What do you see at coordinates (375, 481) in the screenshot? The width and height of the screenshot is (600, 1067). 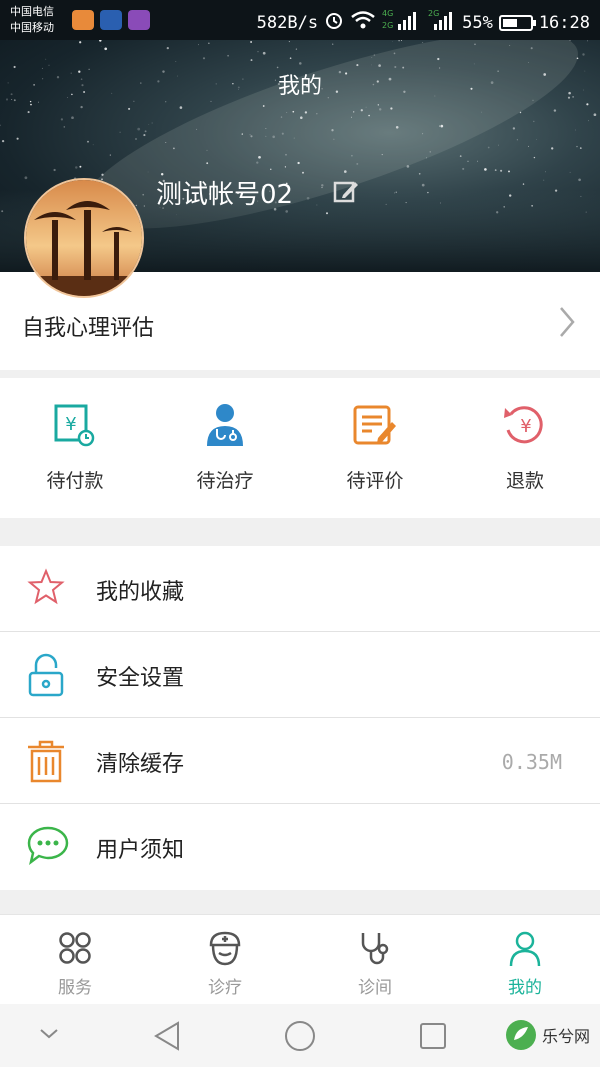 I see `pending-review-label: 待评价` at bounding box center [375, 481].